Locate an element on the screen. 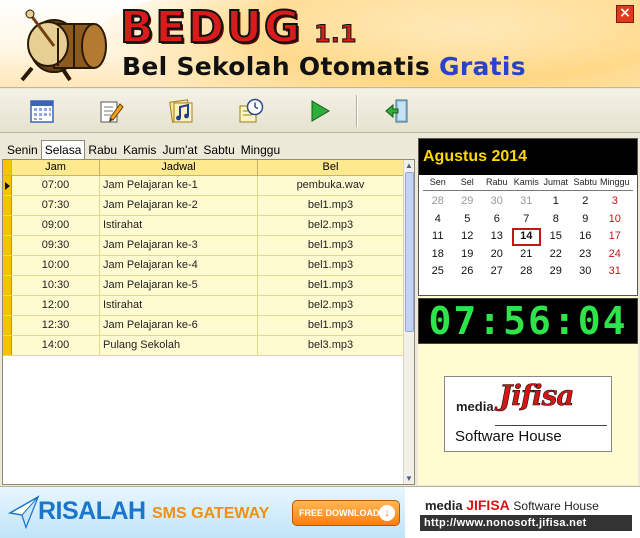 The image size is (640, 538). cell-jadwal: Jam Pelajaran ke-6 is located at coordinates (179, 325).